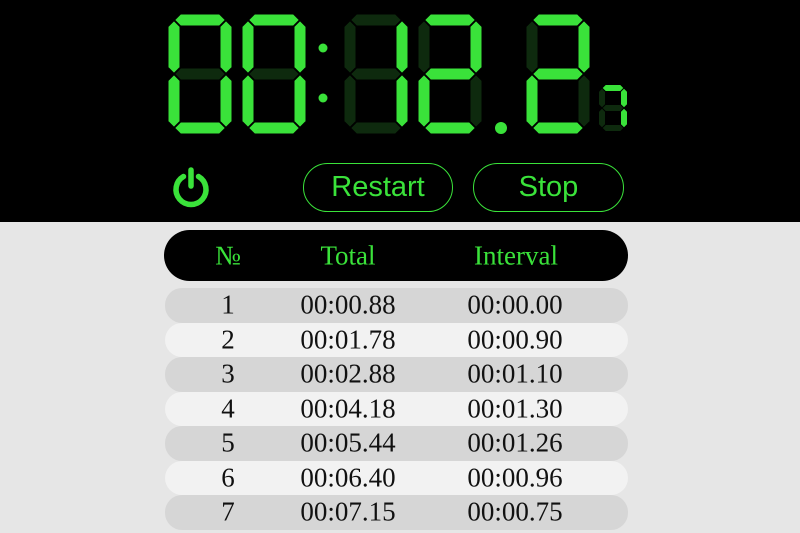 This screenshot has height=533, width=800. I want to click on table-row: 1 00:00.88 00:00.00, so click(396, 305).